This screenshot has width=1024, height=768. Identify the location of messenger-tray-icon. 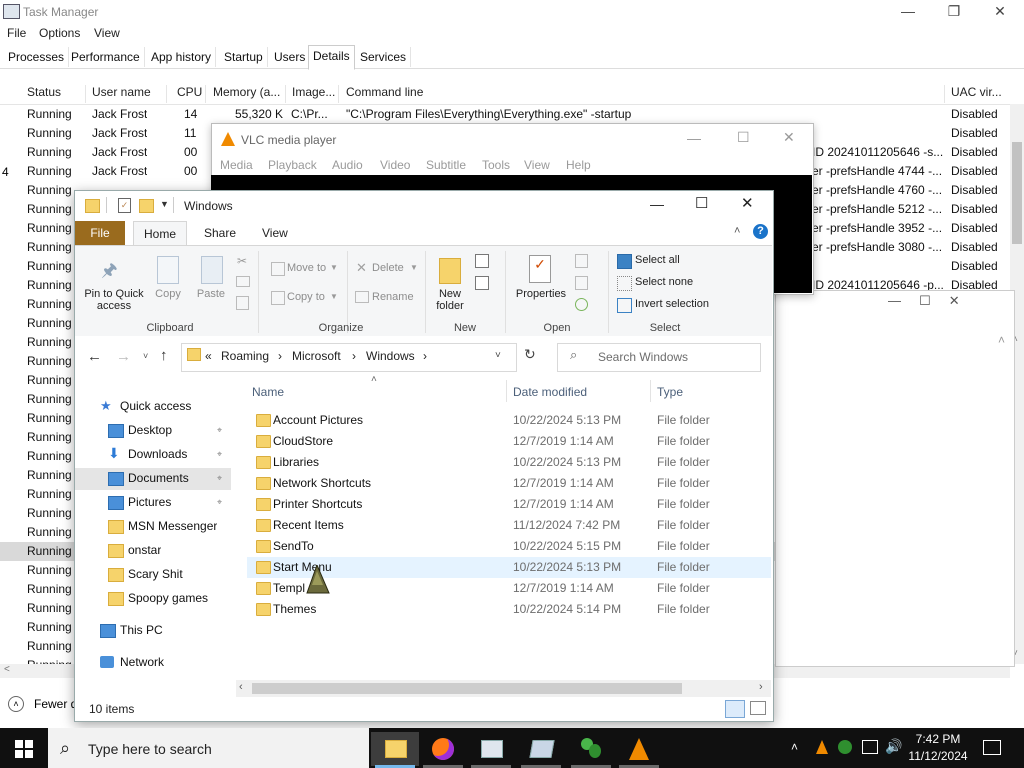
(845, 747).